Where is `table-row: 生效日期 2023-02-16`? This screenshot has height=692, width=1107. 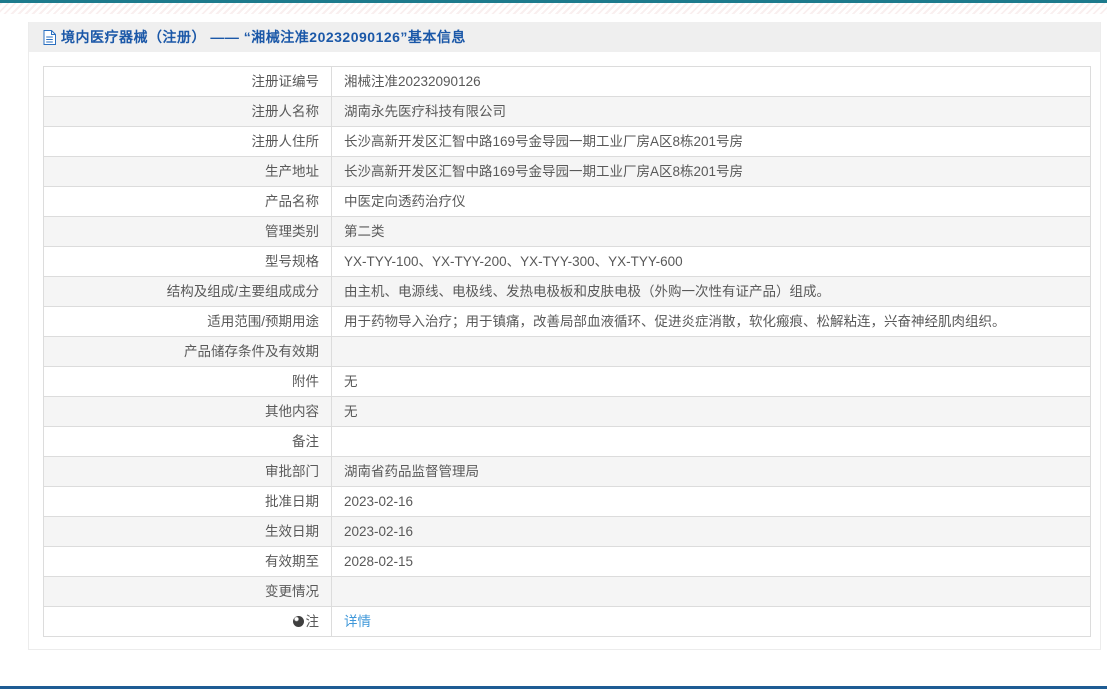 table-row: 生效日期 2023-02-16 is located at coordinates (567, 531).